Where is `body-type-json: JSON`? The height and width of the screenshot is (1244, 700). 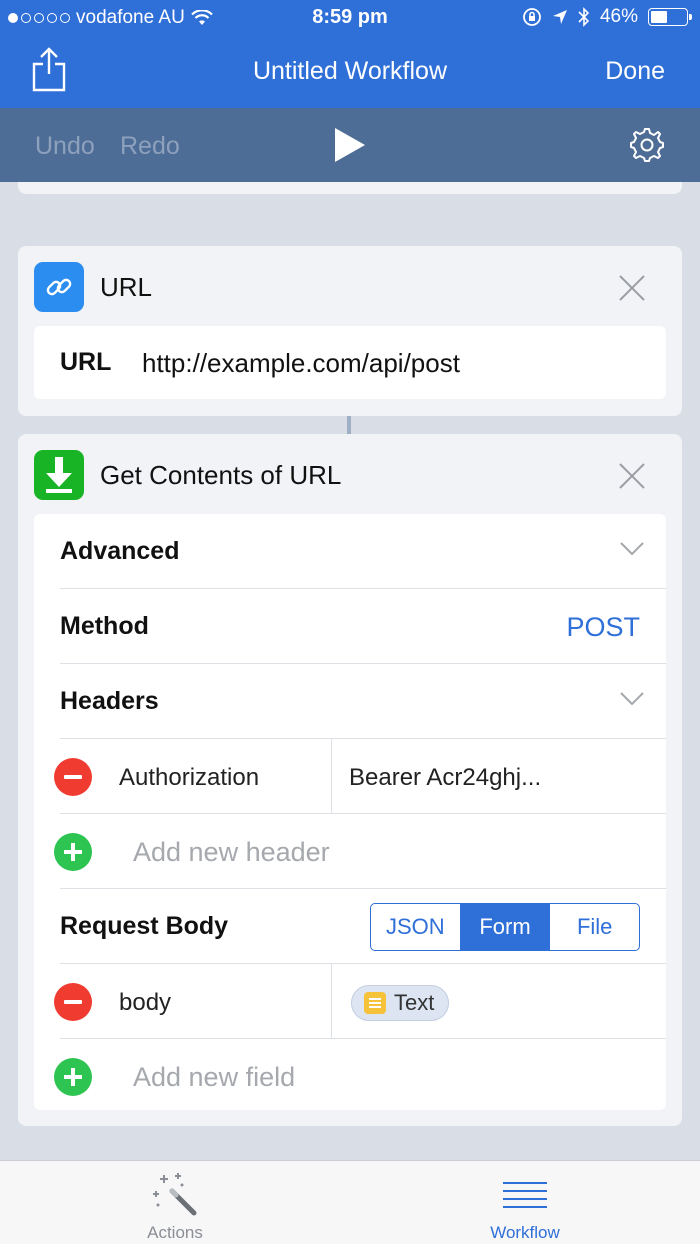
body-type-json: JSON is located at coordinates (415, 927).